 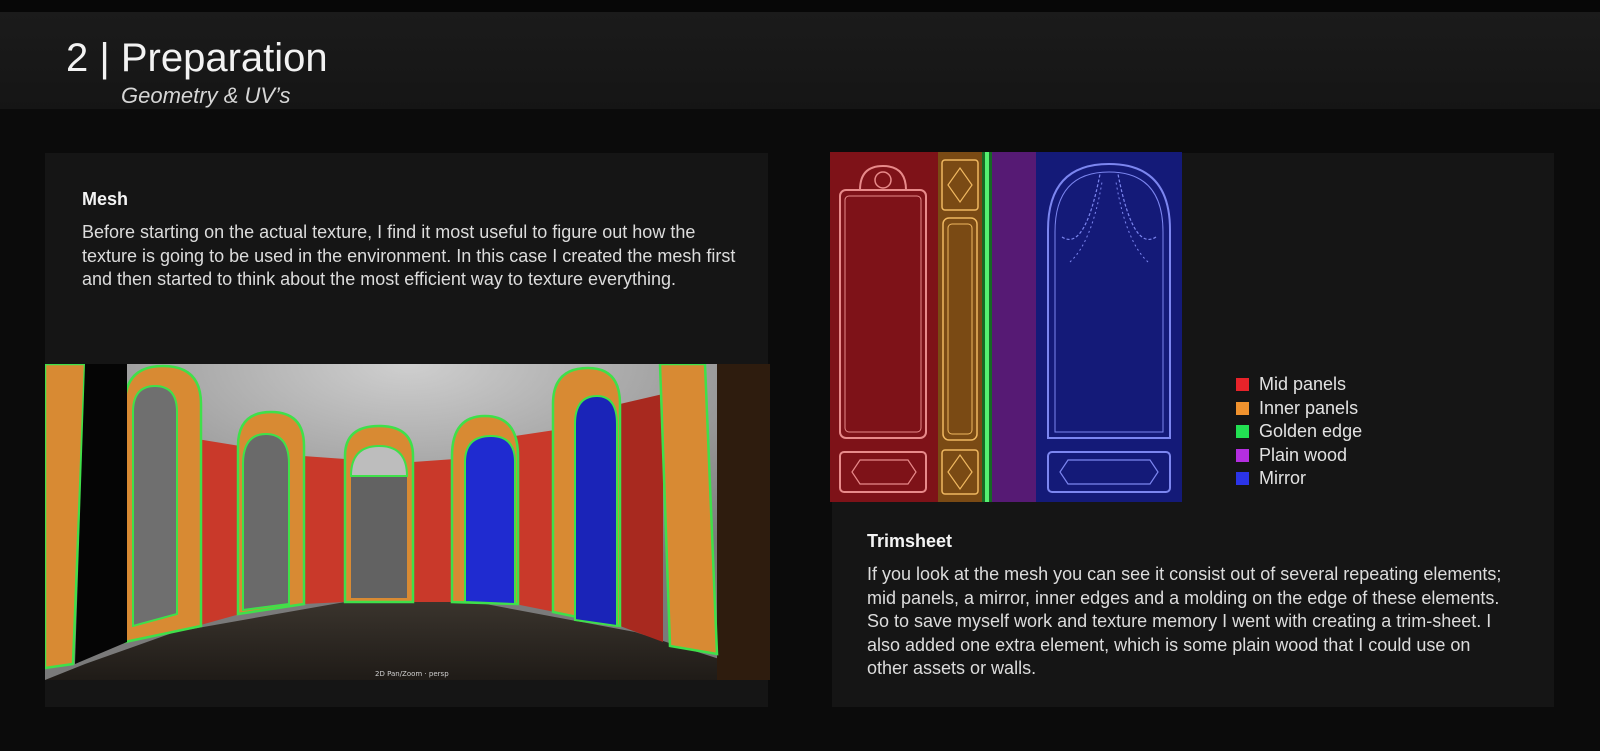 I want to click on swatch-golden-edge, so click(x=1242, y=432).